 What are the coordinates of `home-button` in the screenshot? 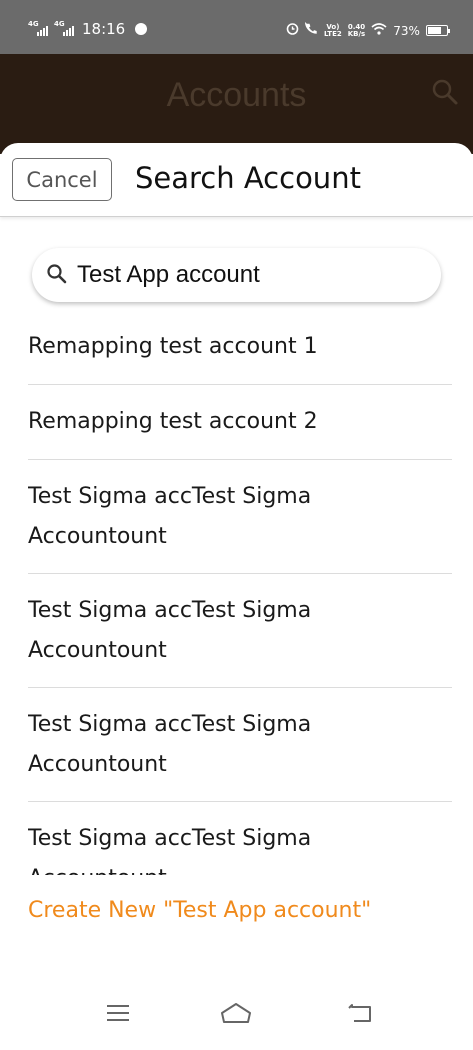 It's located at (236, 1015).